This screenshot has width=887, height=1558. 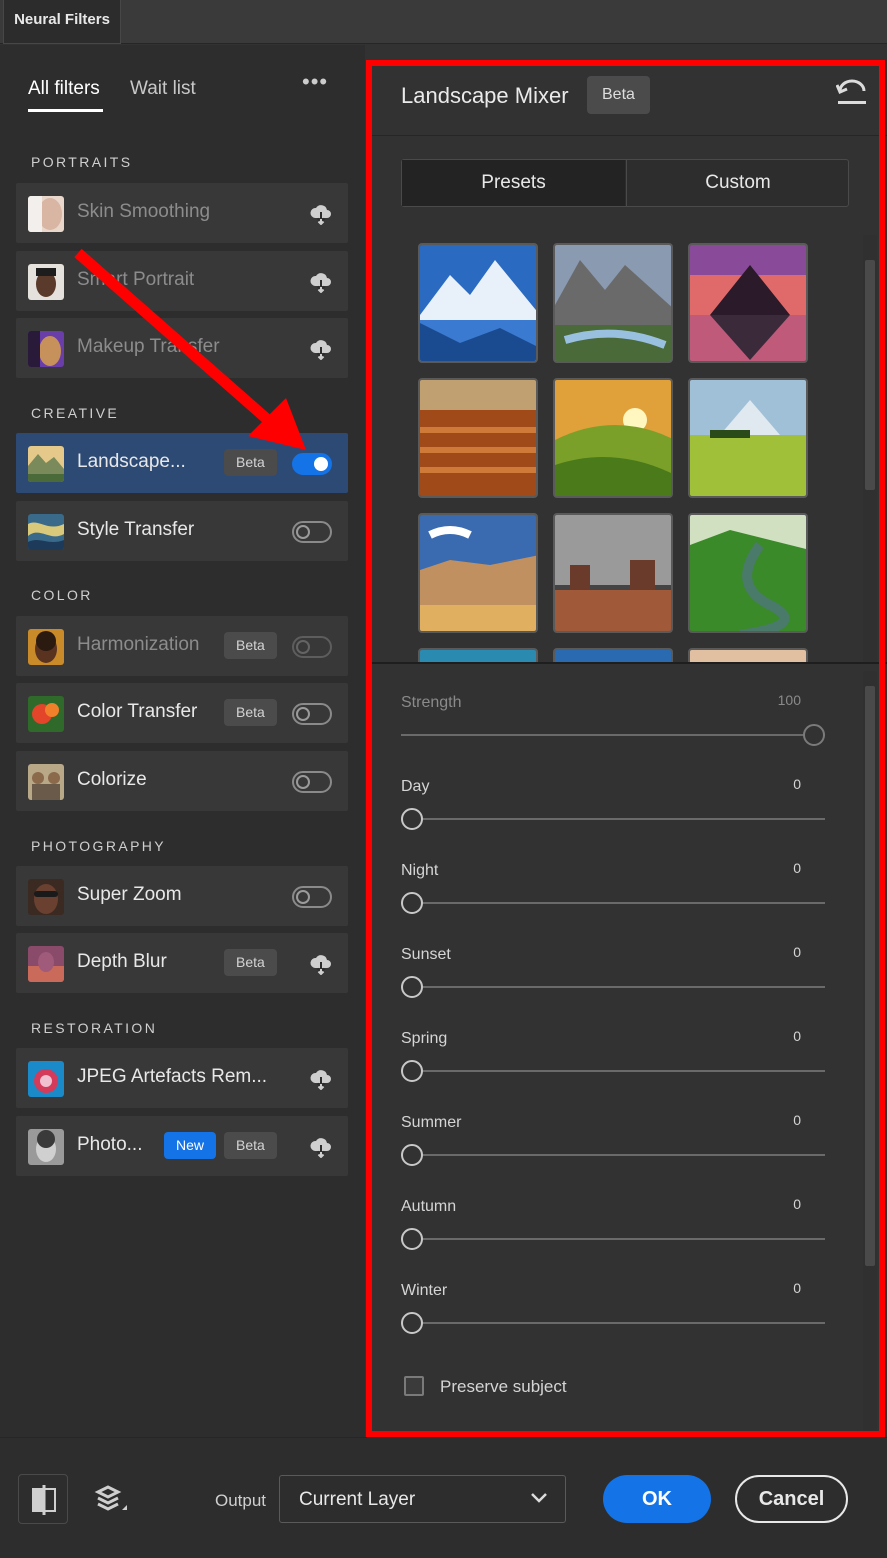 What do you see at coordinates (412, 1239) in the screenshot?
I see `slider-handle-autumn` at bounding box center [412, 1239].